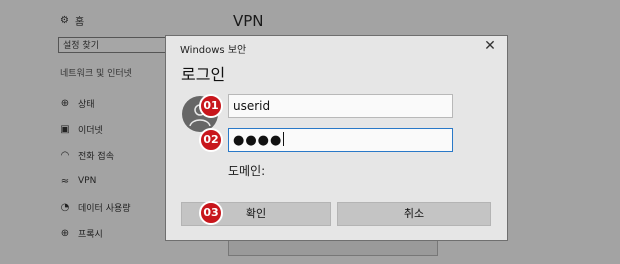 Image resolution: width=620 pixels, height=264 pixels. What do you see at coordinates (119, 45) in the screenshot?
I see `settings-search-input: 설정 찾기` at bounding box center [119, 45].